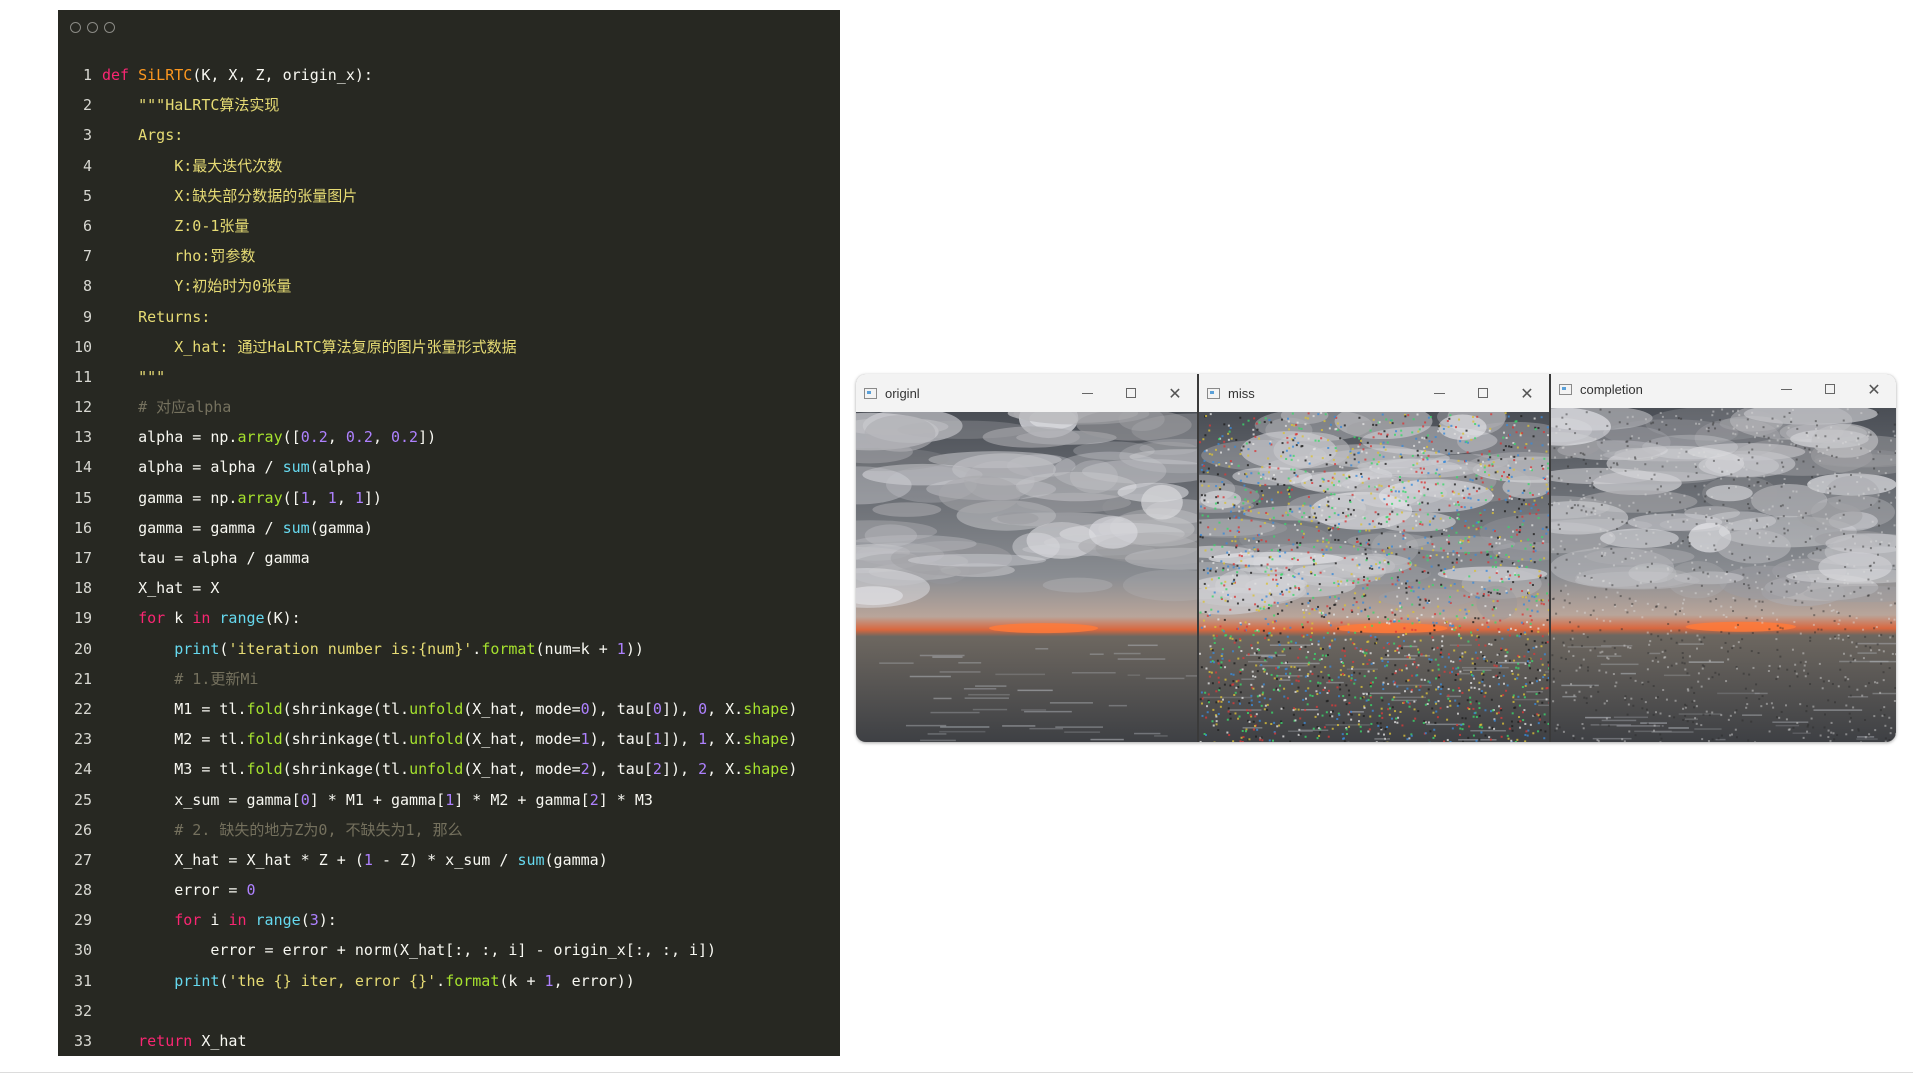 The image size is (1913, 1075). I want to click on line-number: 17, so click(82, 558).